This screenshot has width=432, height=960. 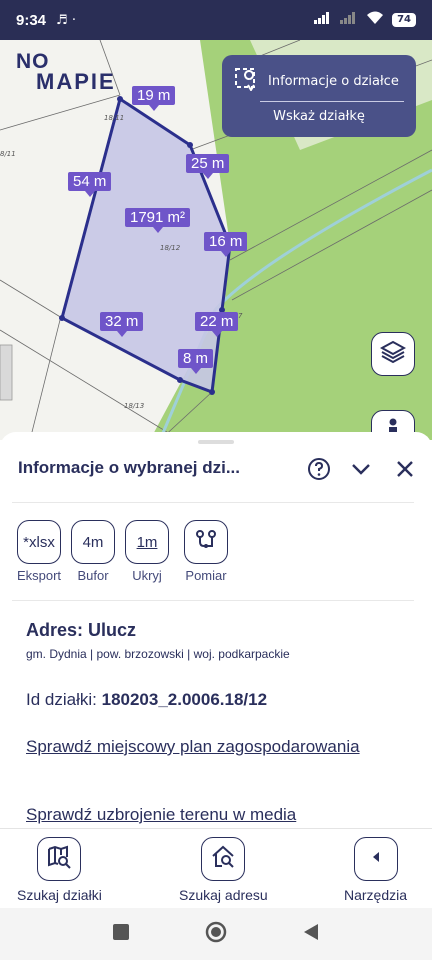 What do you see at coordinates (114, 118) in the screenshot?
I see `plot-number-label: 18/11` at bounding box center [114, 118].